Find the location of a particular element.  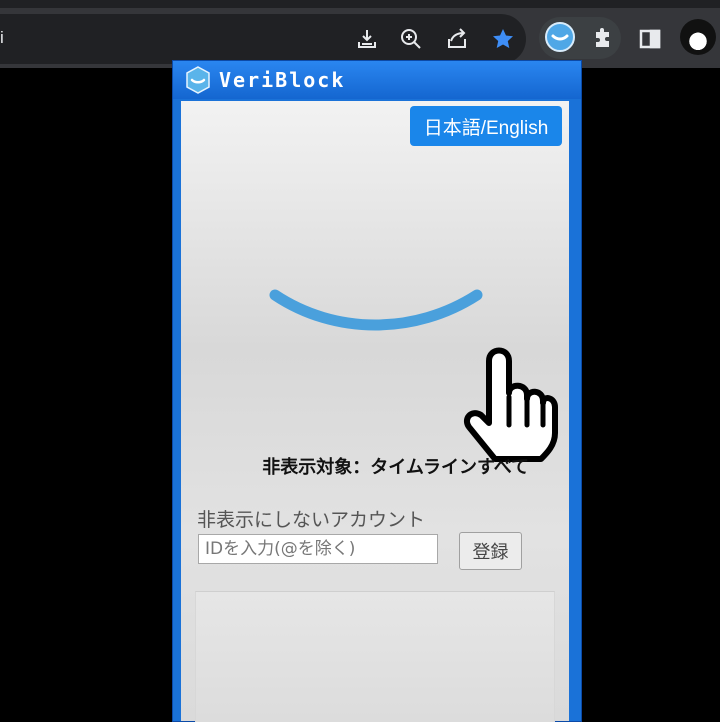

browser-toolbar: i is located at coordinates (360, 34).